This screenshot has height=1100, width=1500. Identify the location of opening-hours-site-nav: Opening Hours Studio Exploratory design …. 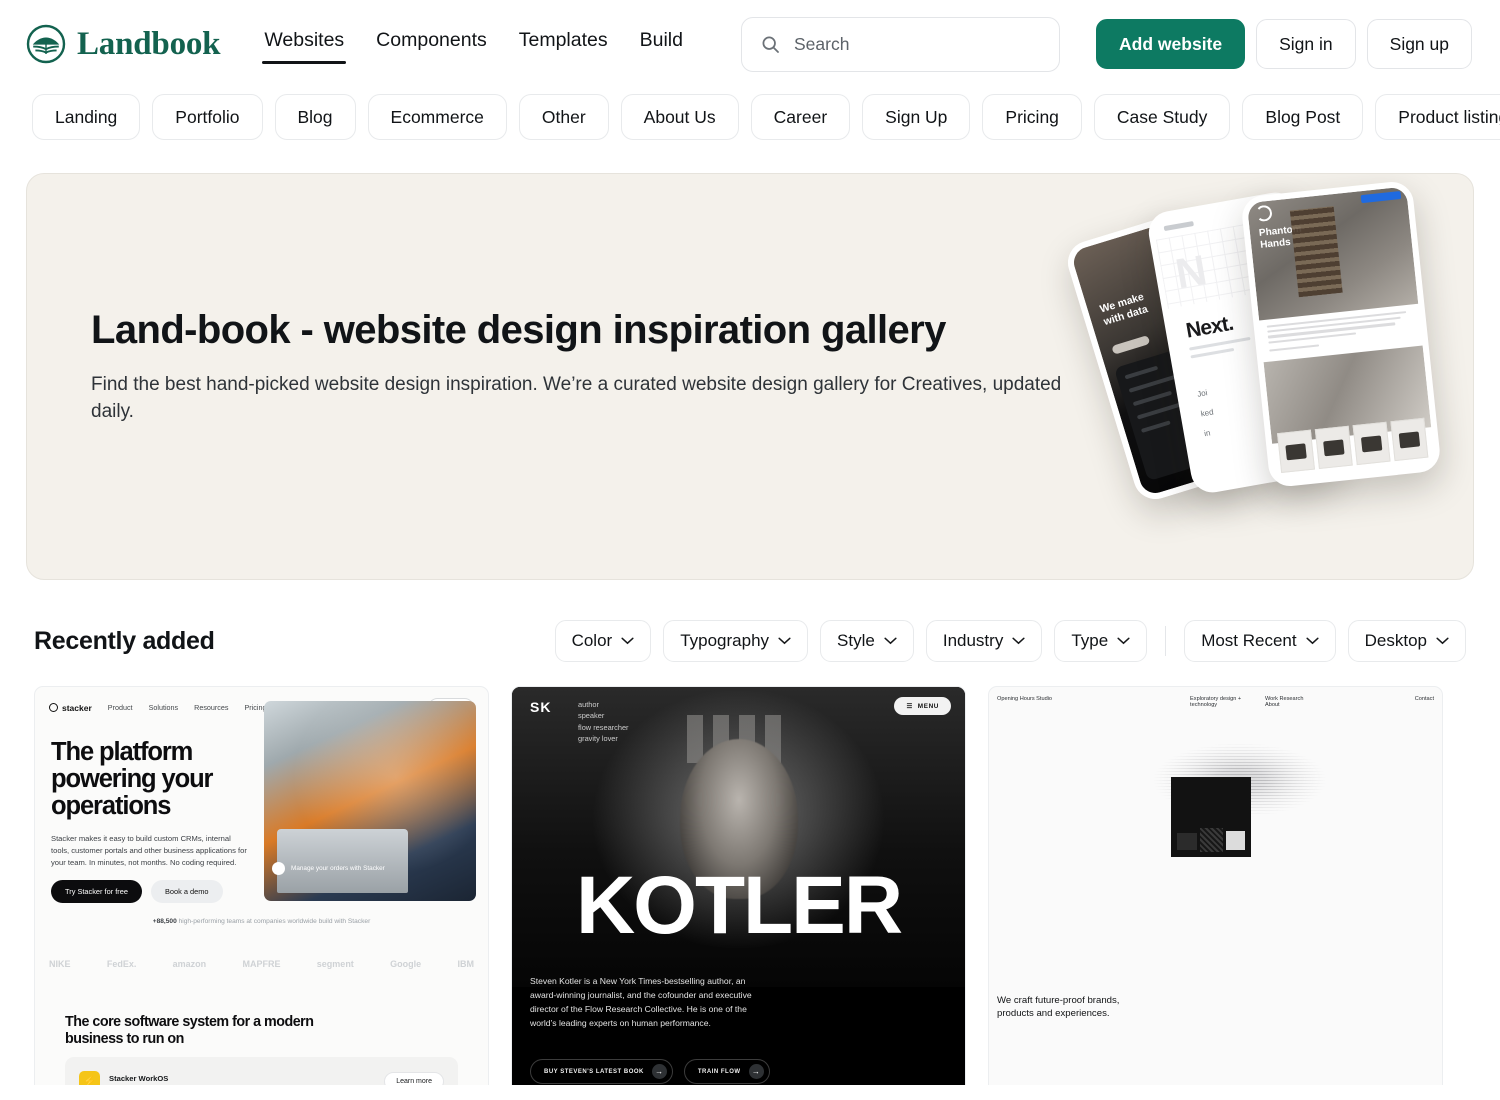
(1215, 702).